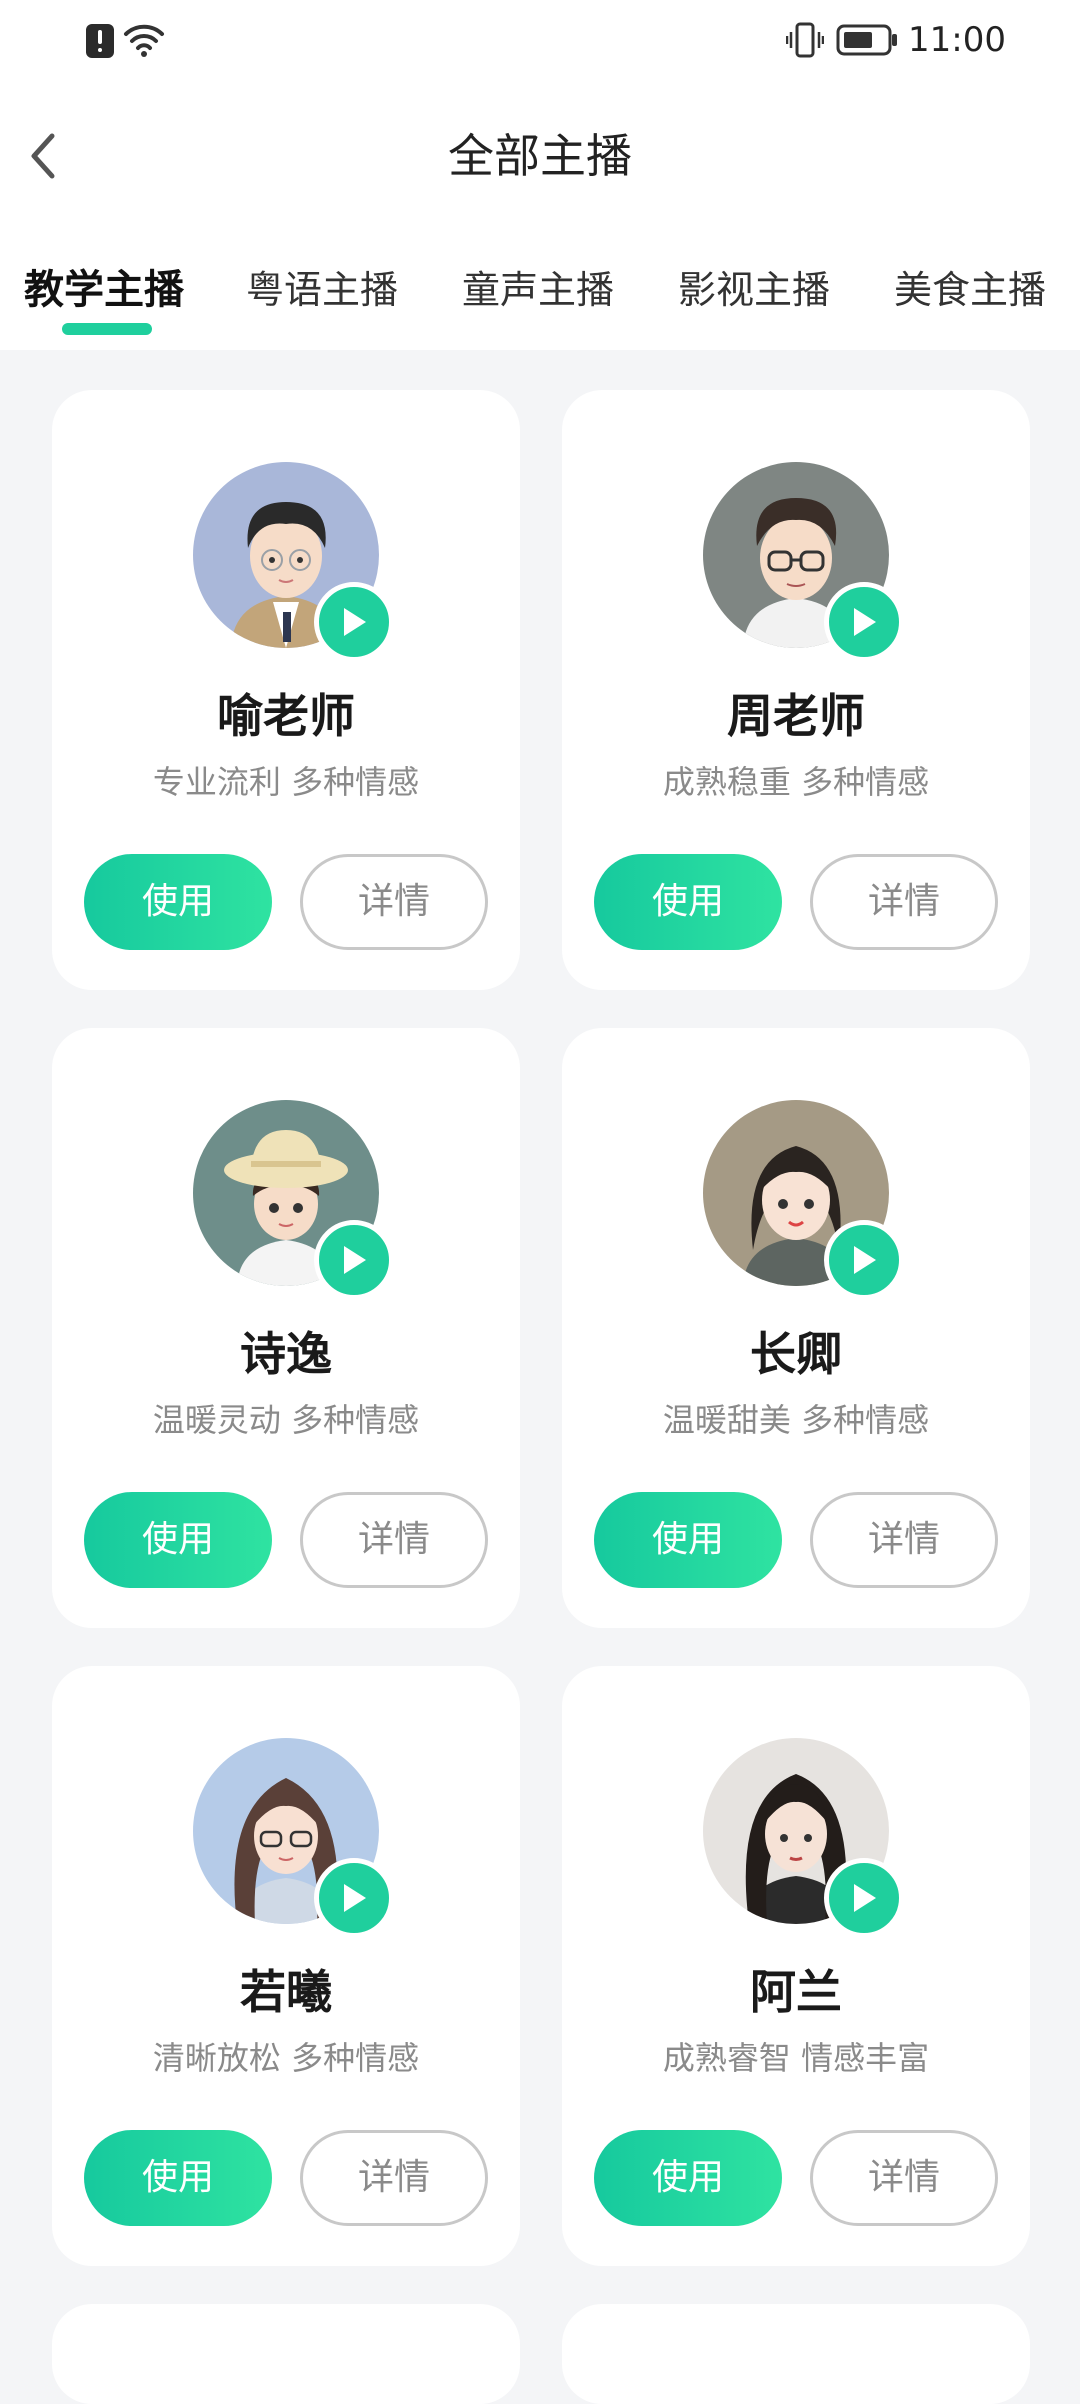 The height and width of the screenshot is (2404, 1080). I want to click on alert-icon, so click(100, 41).